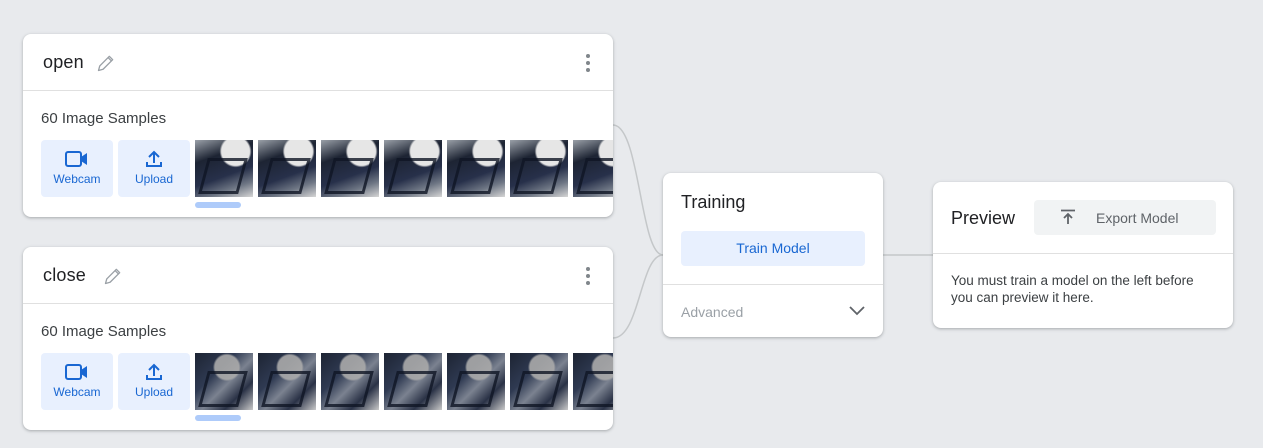 The height and width of the screenshot is (448, 1263). Describe the element at coordinates (713, 202) in the screenshot. I see `training-title: Training` at that location.